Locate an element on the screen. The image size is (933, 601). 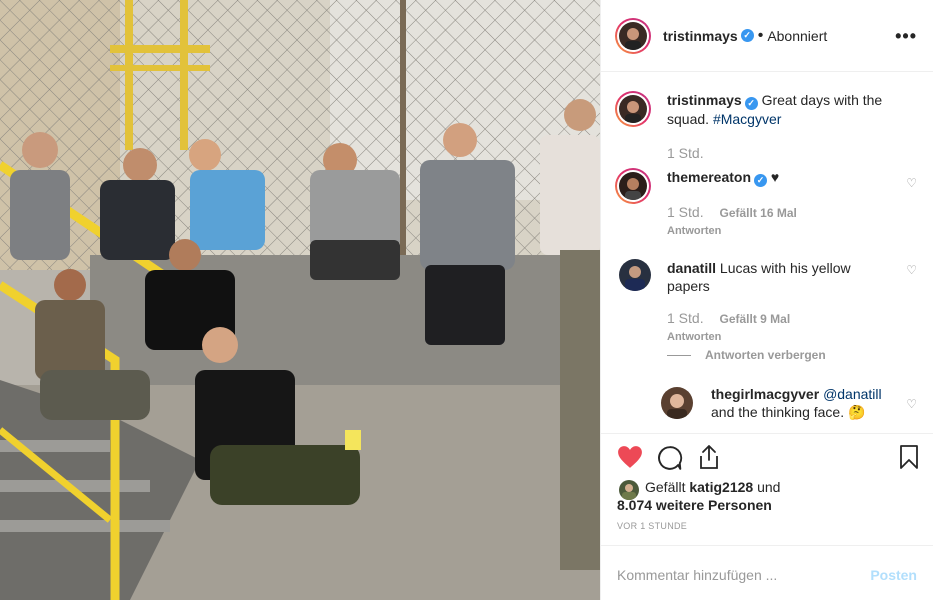
hide-replies-toggle: Antworten verbergen is located at coordinates (746, 355).